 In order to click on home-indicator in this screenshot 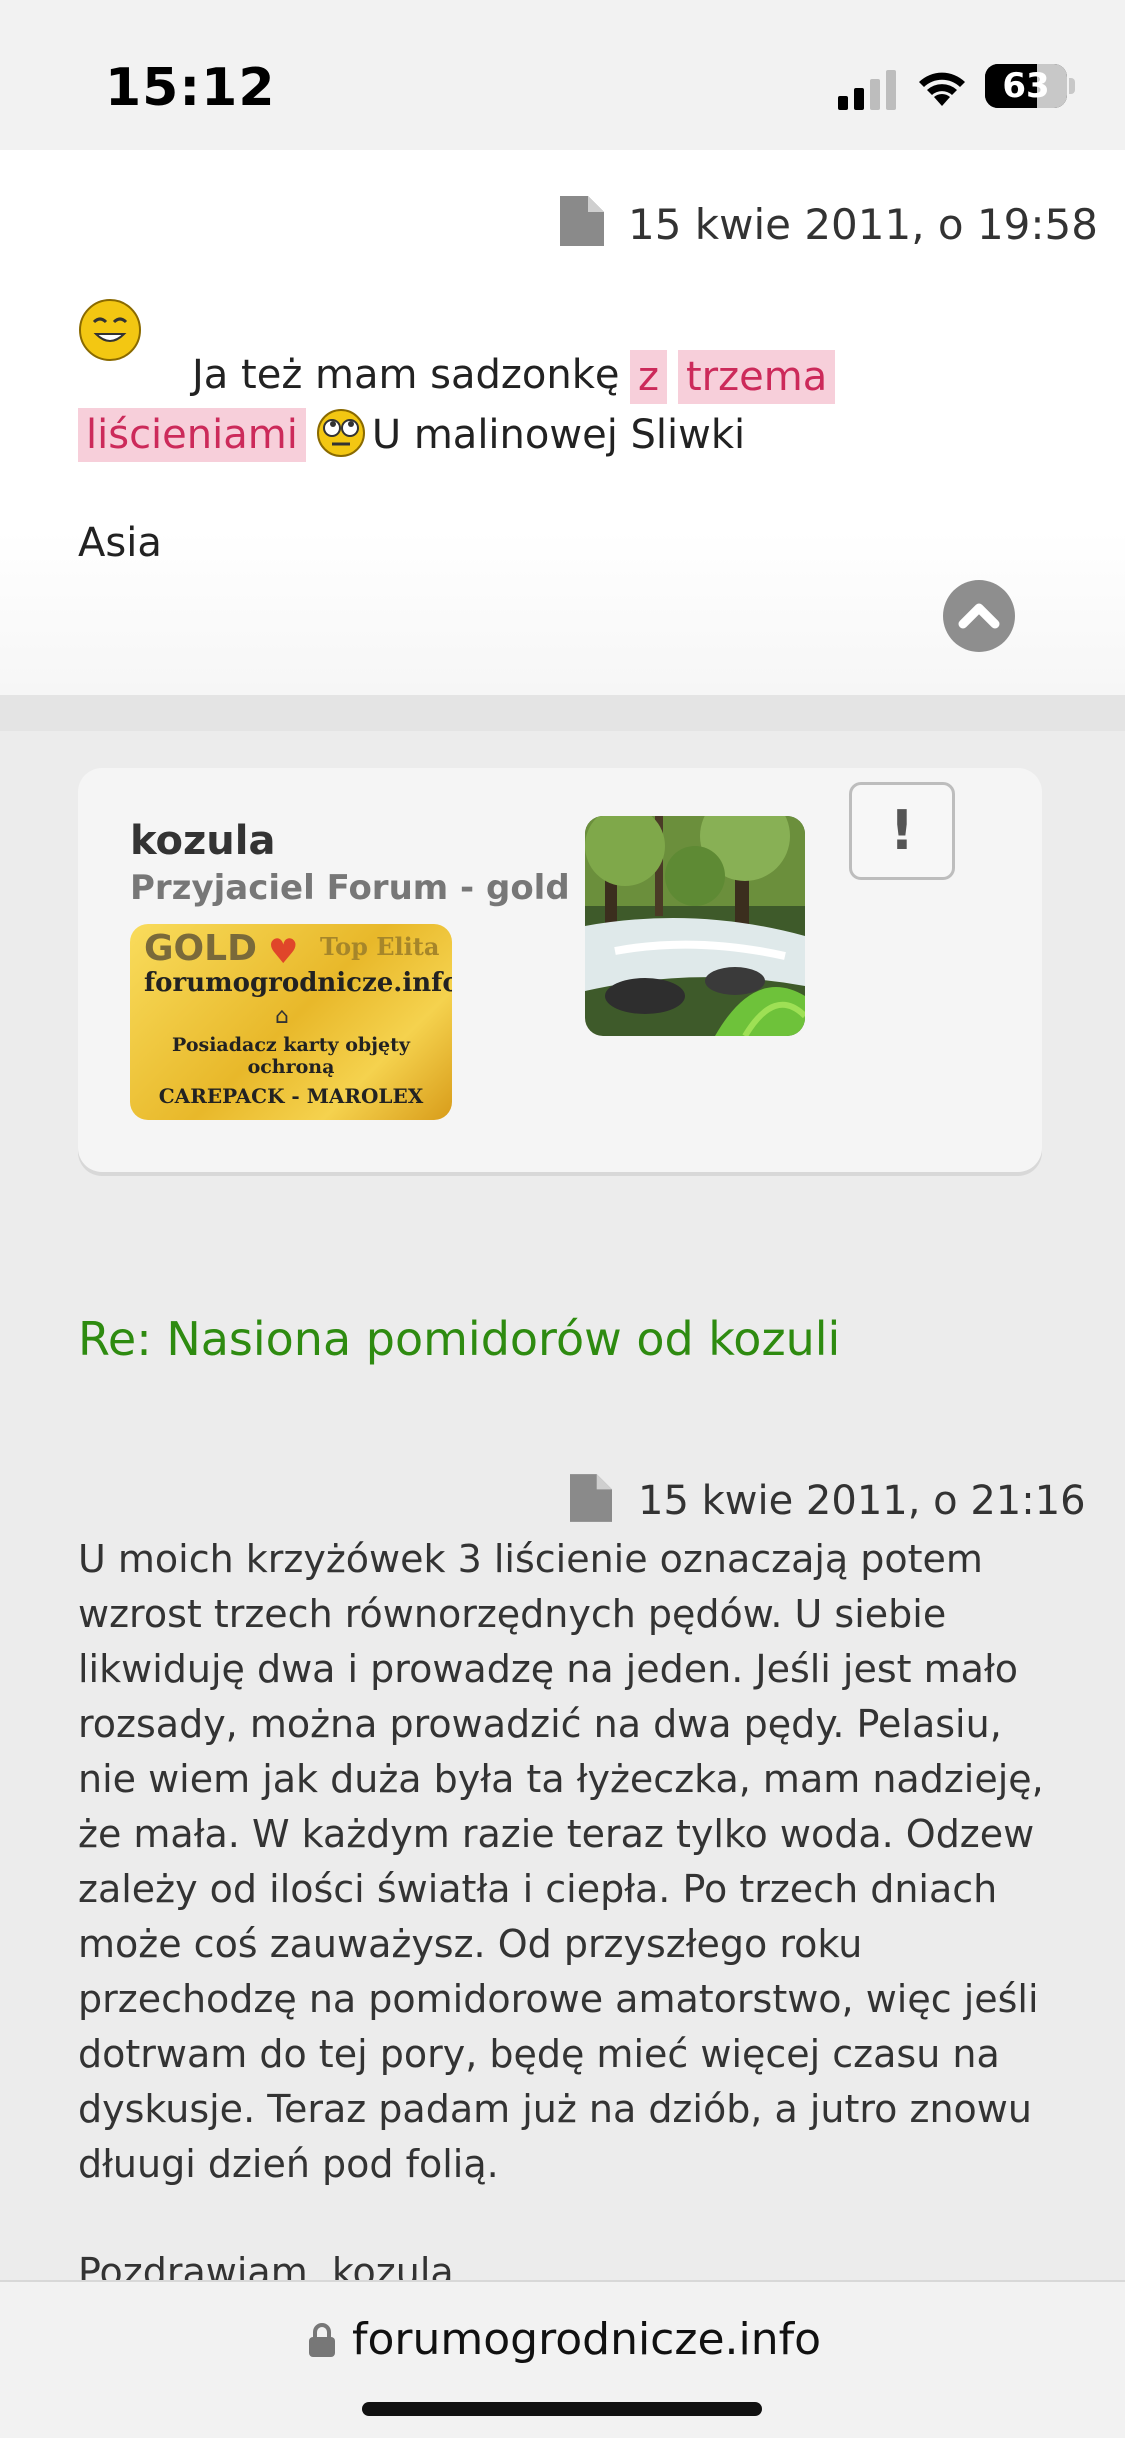, I will do `click(562, 2409)`.